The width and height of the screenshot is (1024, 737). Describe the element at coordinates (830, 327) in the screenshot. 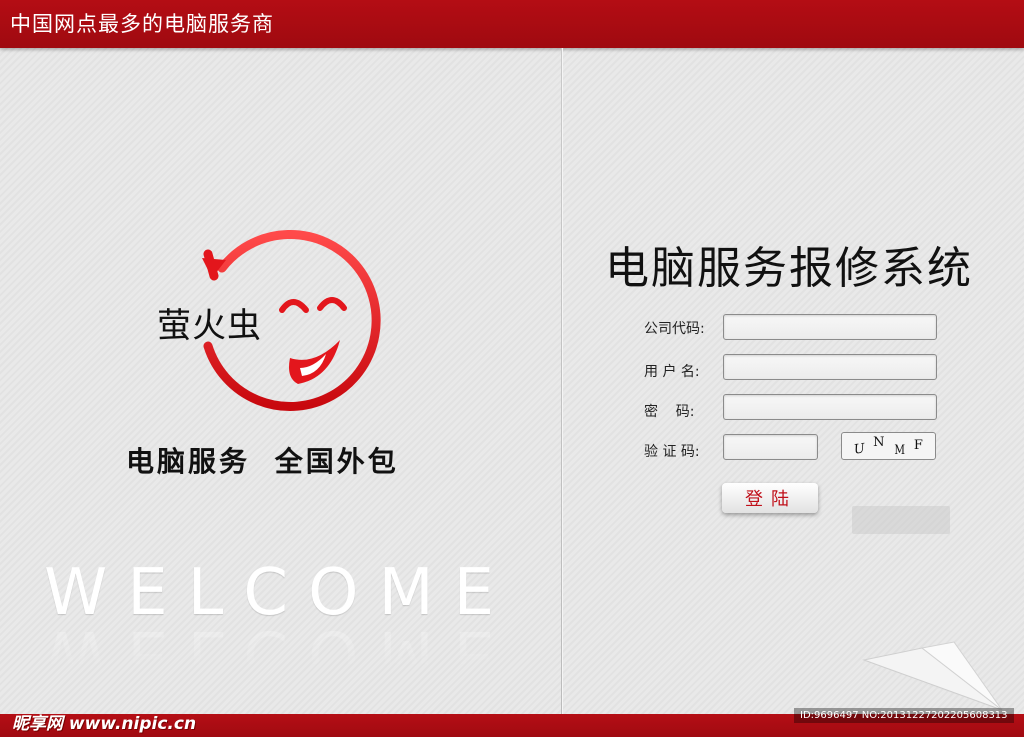

I see `company-code-input` at that location.